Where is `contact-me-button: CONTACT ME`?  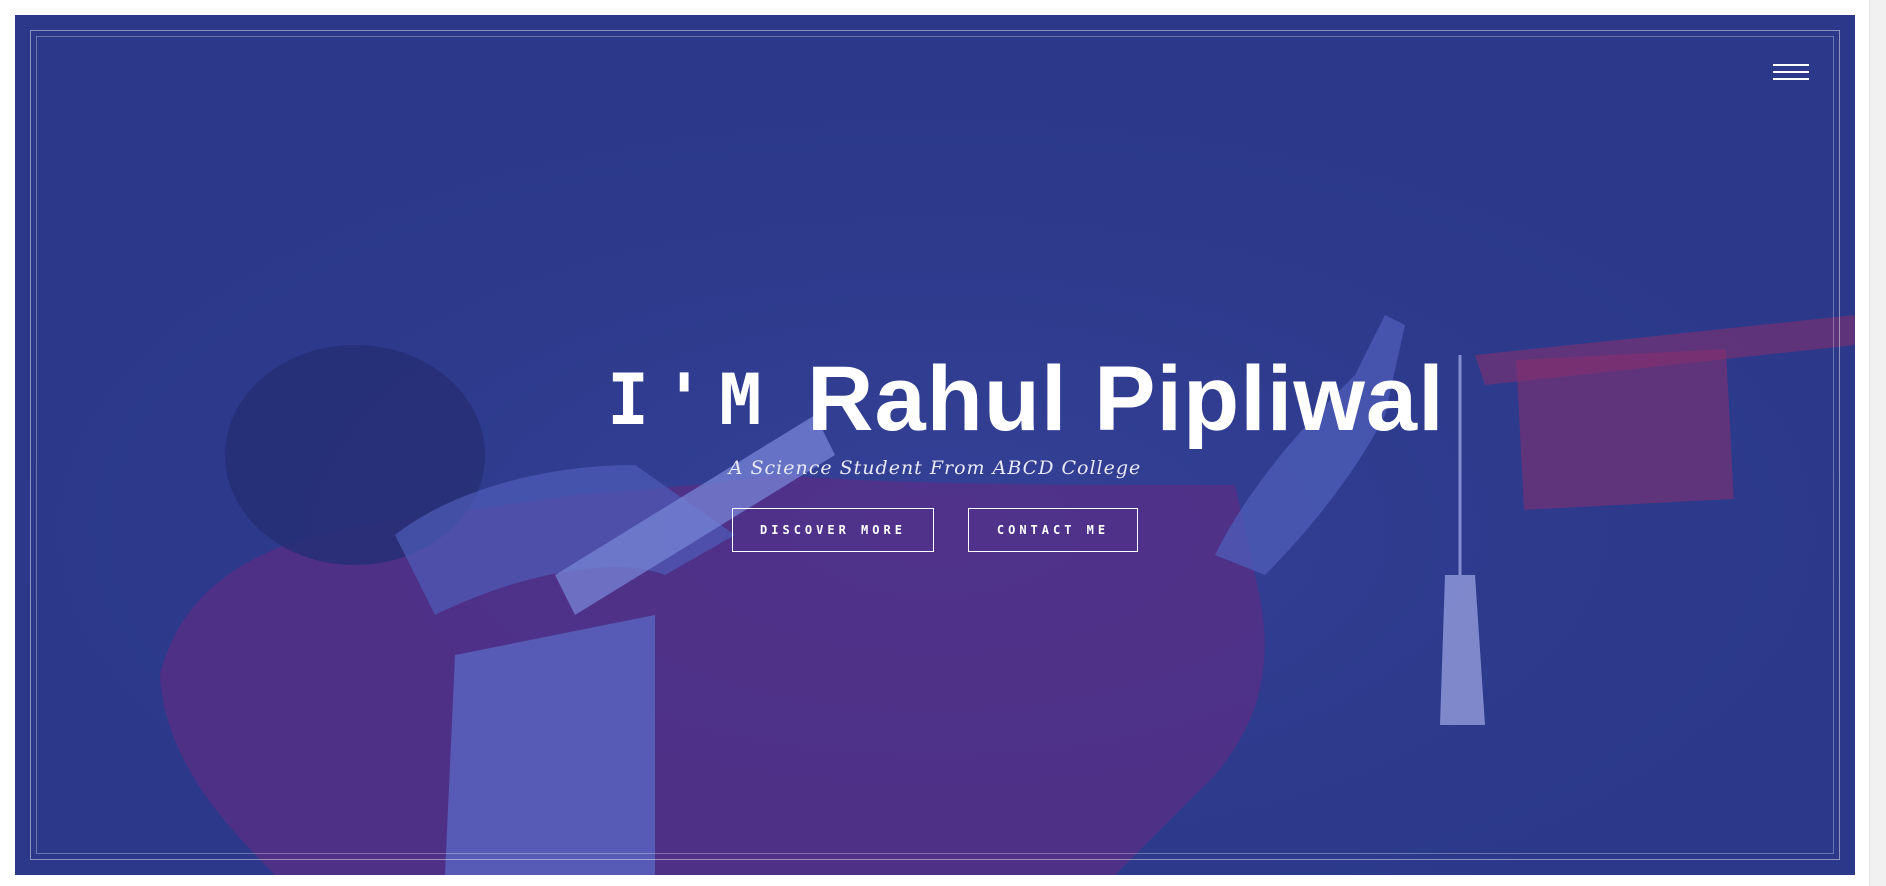 contact-me-button: CONTACT ME is located at coordinates (1053, 530).